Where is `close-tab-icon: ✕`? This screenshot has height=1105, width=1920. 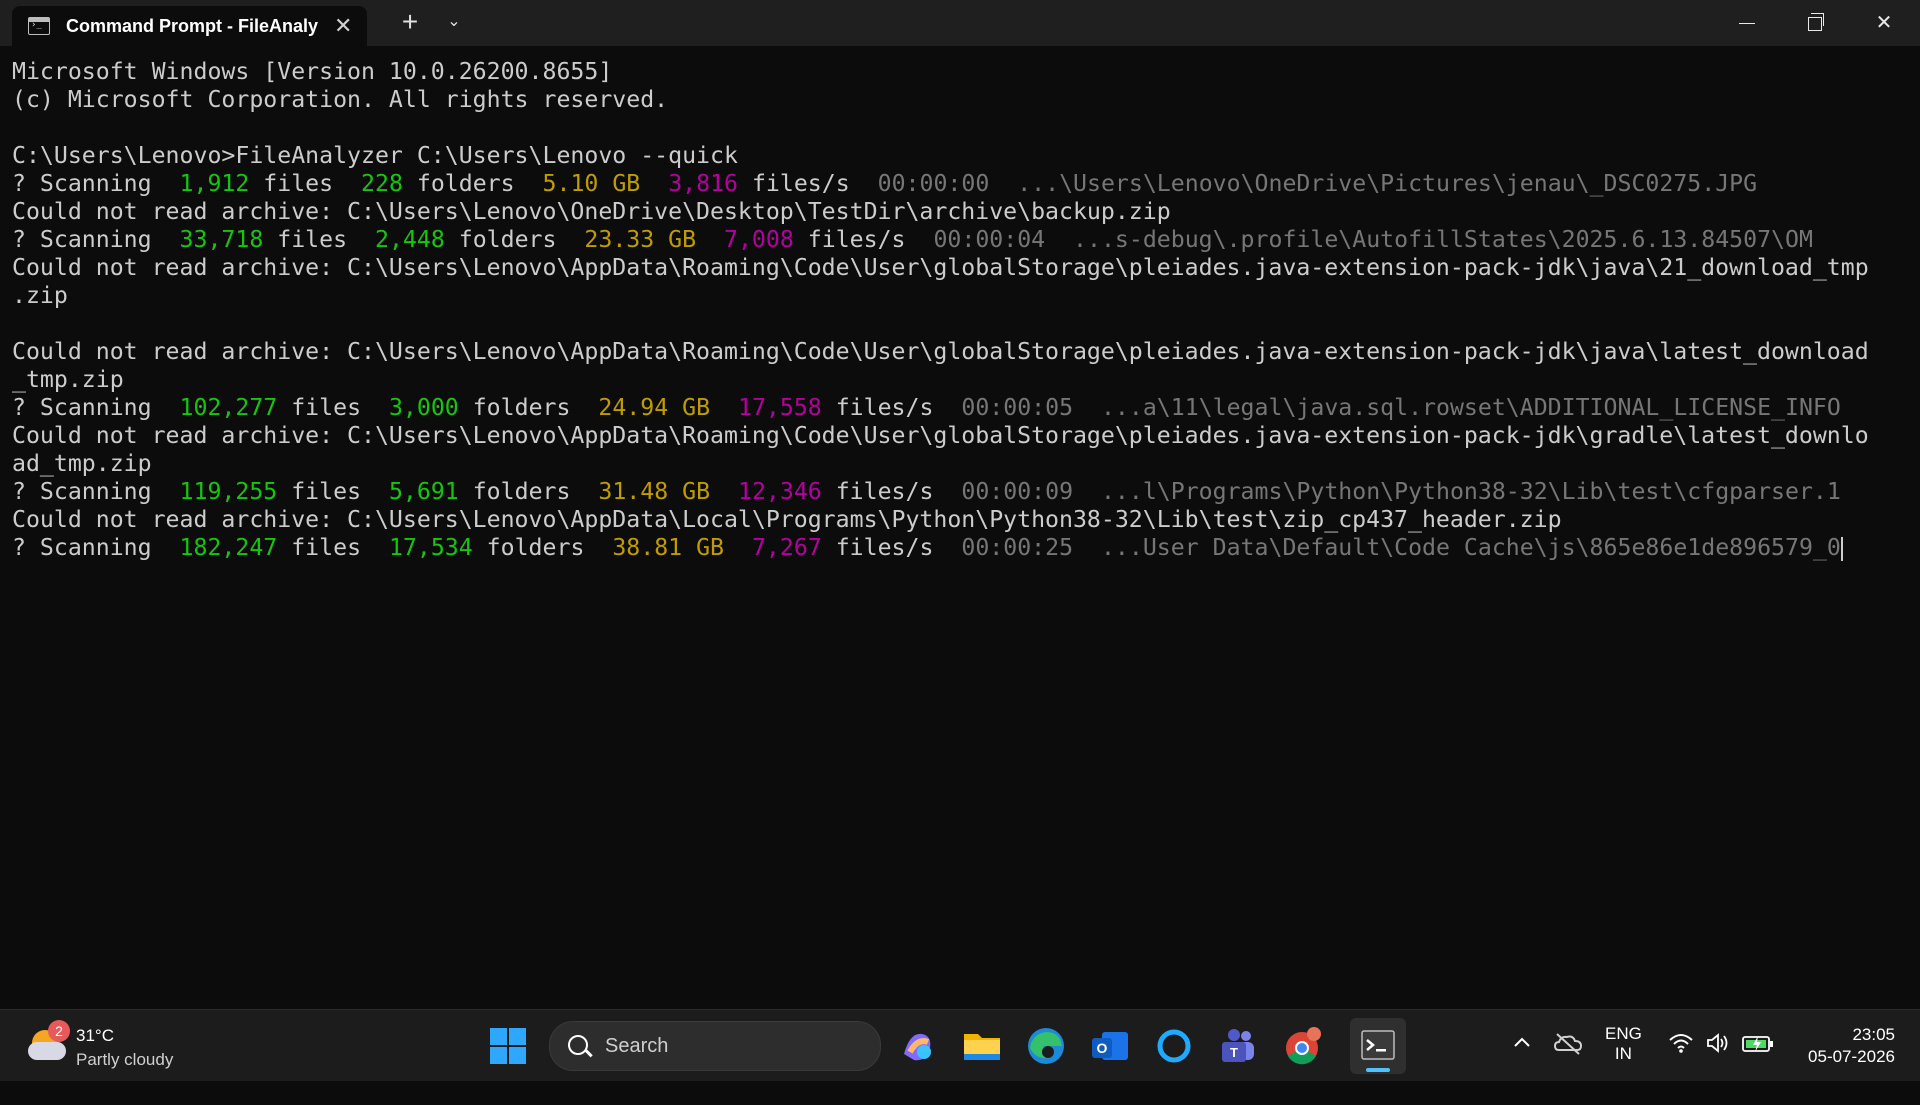 close-tab-icon: ✕ is located at coordinates (343, 26).